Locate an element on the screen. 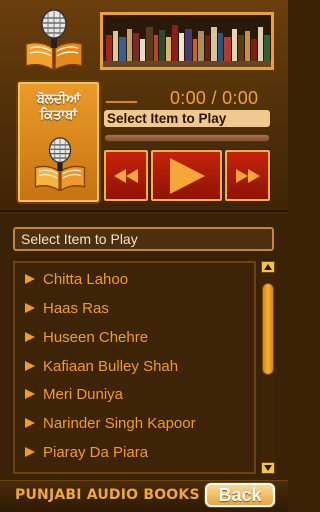 The image size is (320, 512). play-icon is located at coordinates (187, 175).